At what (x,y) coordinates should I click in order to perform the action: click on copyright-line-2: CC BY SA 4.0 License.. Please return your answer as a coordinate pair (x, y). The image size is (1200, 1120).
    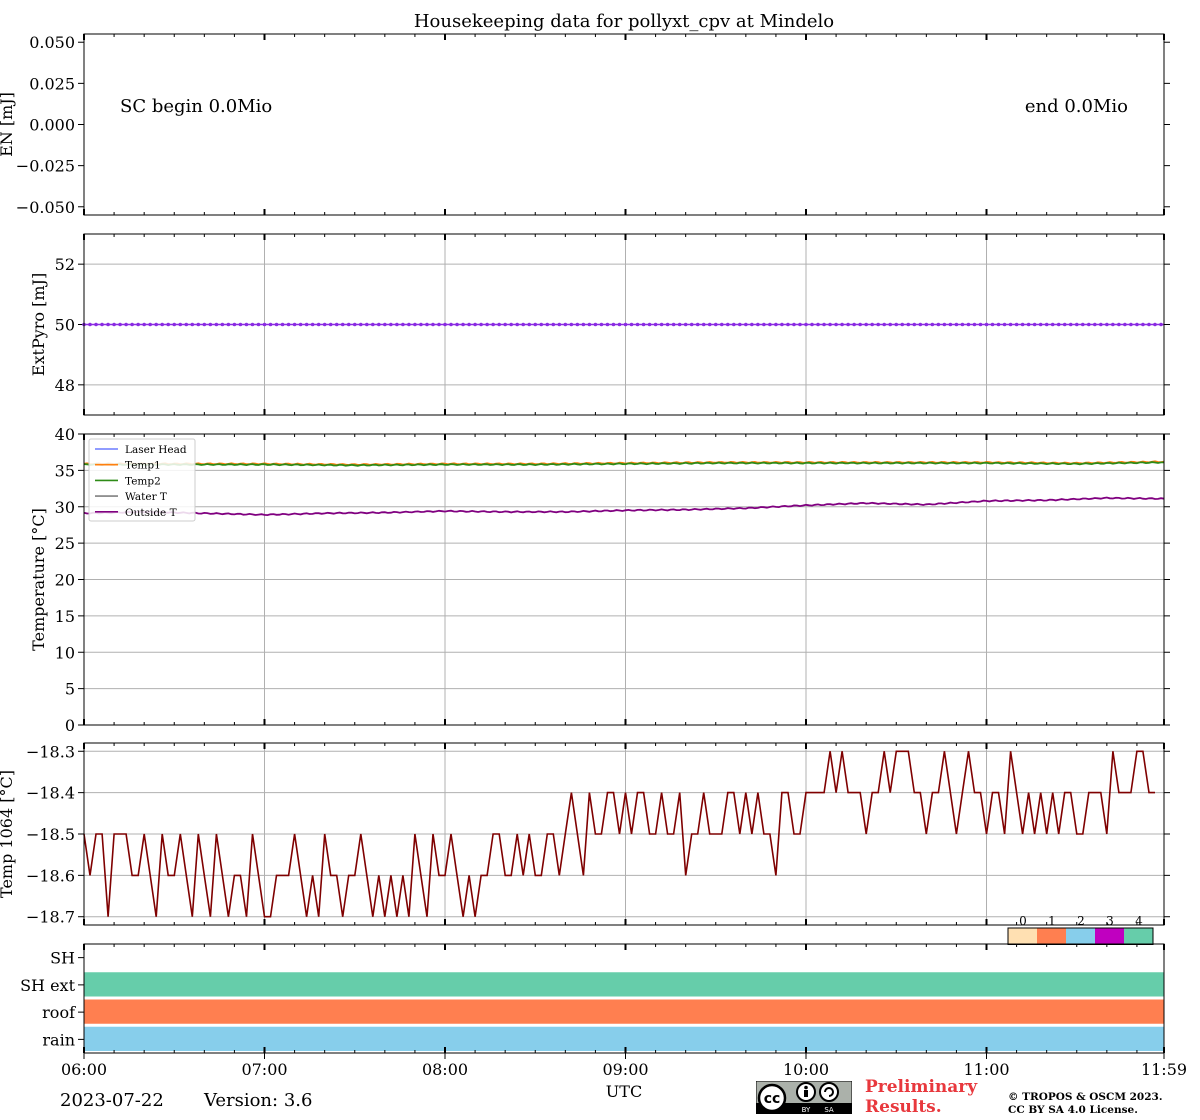
    Looking at the image, I should click on (1073, 1110).